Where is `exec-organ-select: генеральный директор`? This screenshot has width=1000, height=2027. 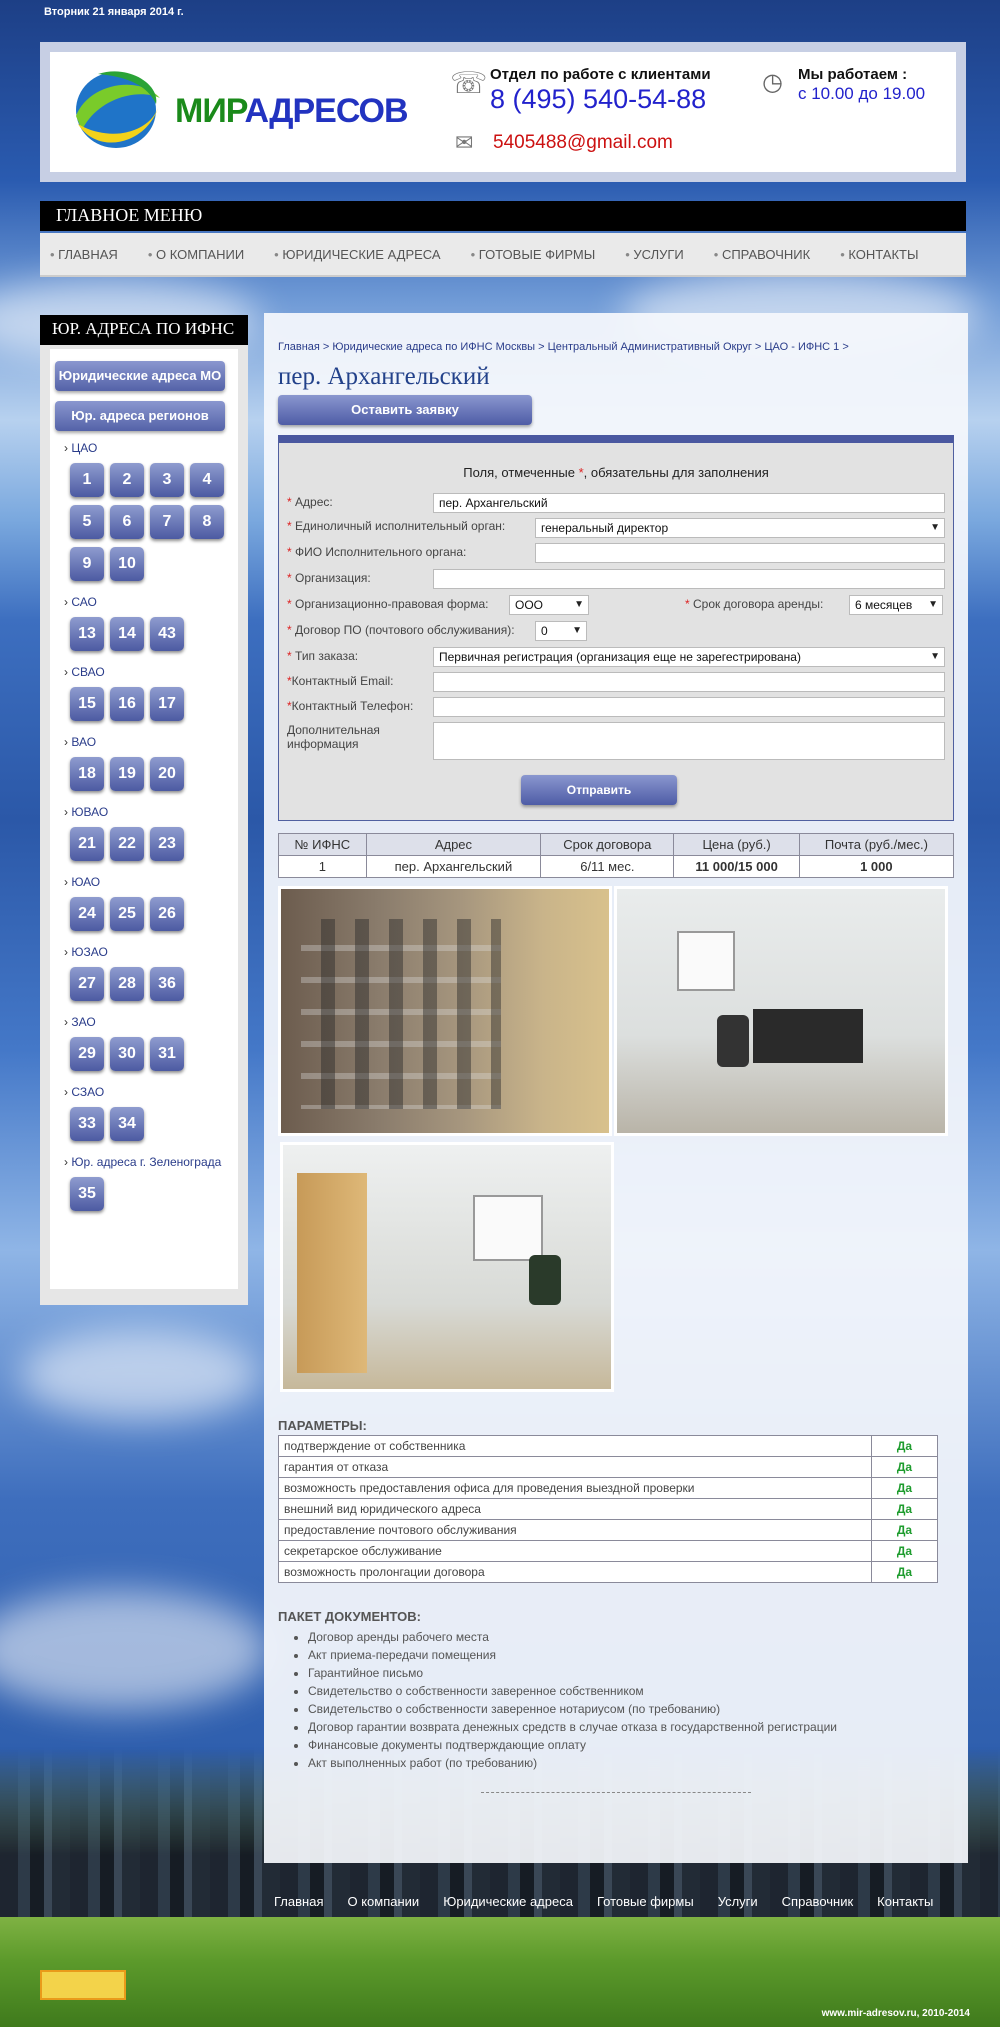
exec-organ-select: генеральный директор is located at coordinates (740, 528).